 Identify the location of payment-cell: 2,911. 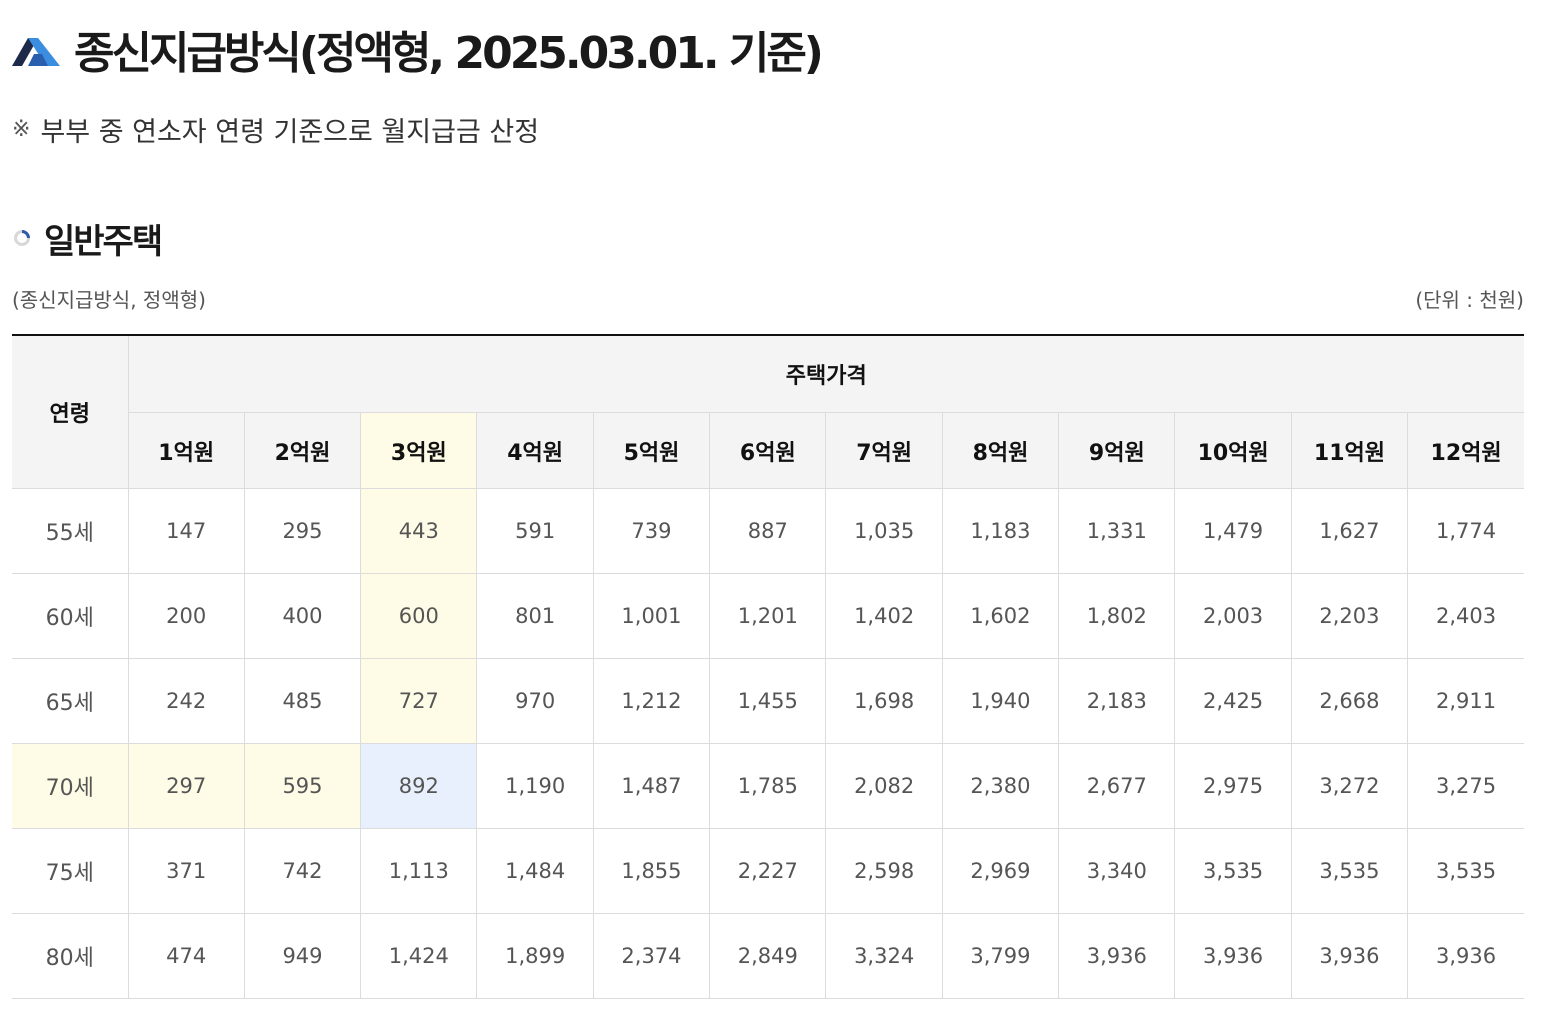
(1466, 701).